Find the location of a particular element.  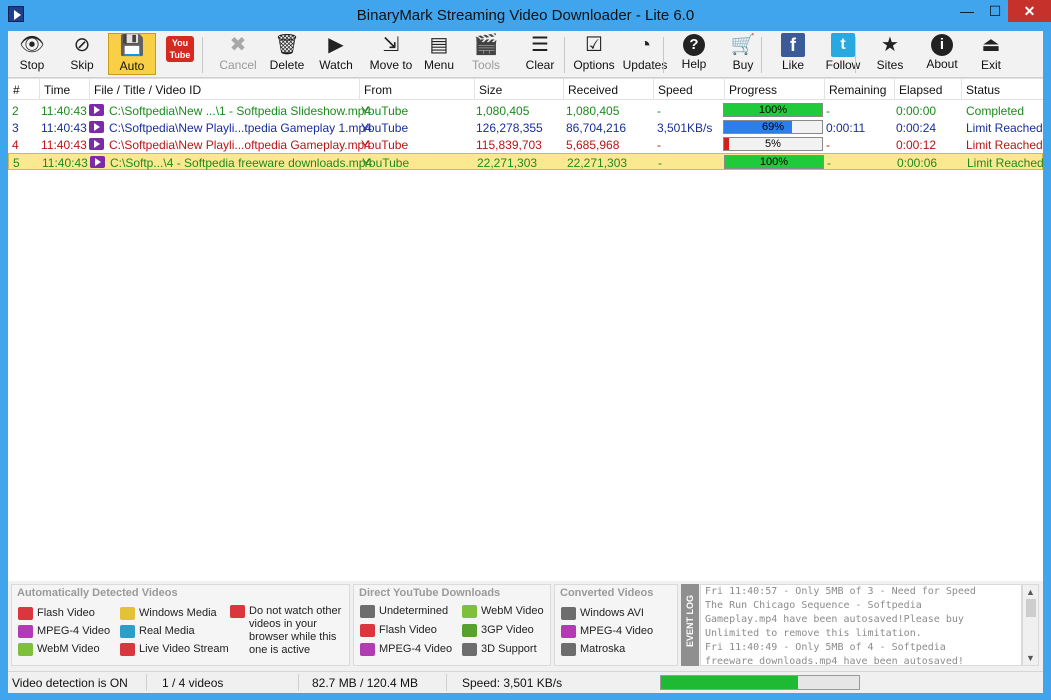

cell-size: 1,080,405 is located at coordinates (503, 111).